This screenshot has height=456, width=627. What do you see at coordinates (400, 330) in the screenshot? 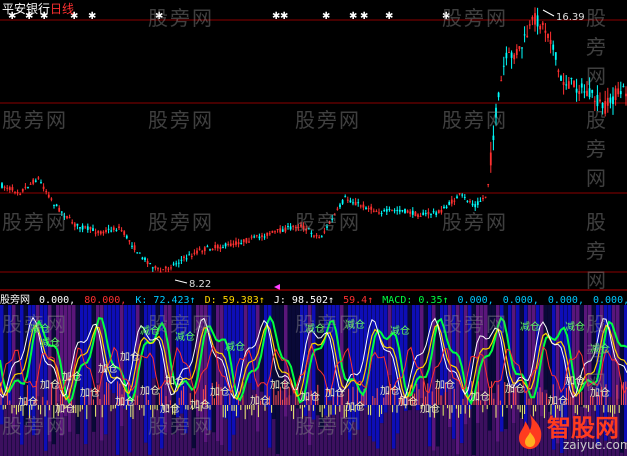
I see `reduce-signal-label: 减仓` at bounding box center [400, 330].